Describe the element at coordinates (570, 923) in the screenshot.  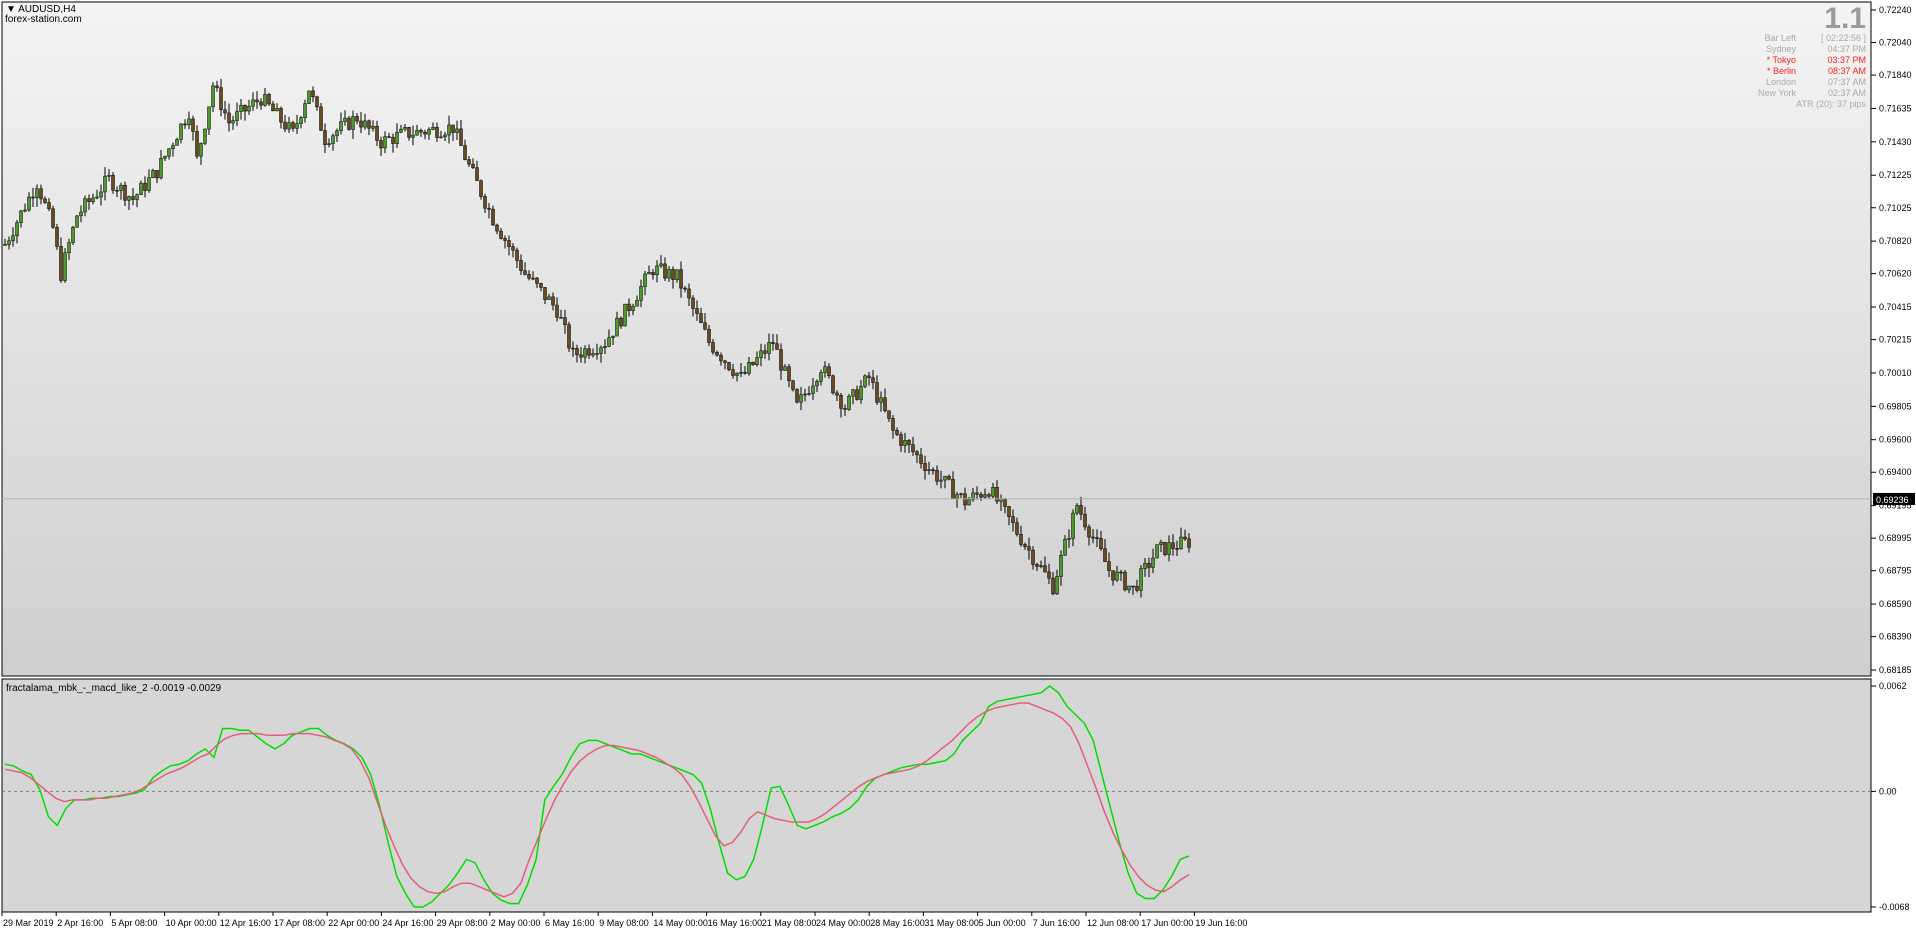
I see `x-tick-label: 6 May 16:00` at that location.